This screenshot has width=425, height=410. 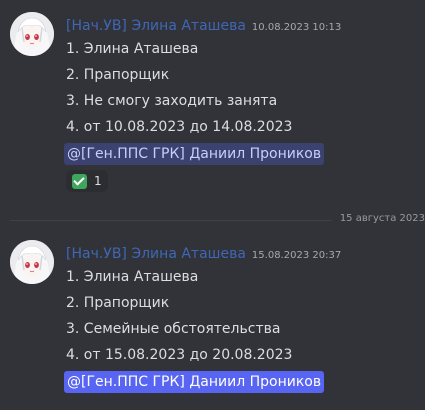 I want to click on timestamp: 10.08.2023 10:13, so click(x=296, y=27).